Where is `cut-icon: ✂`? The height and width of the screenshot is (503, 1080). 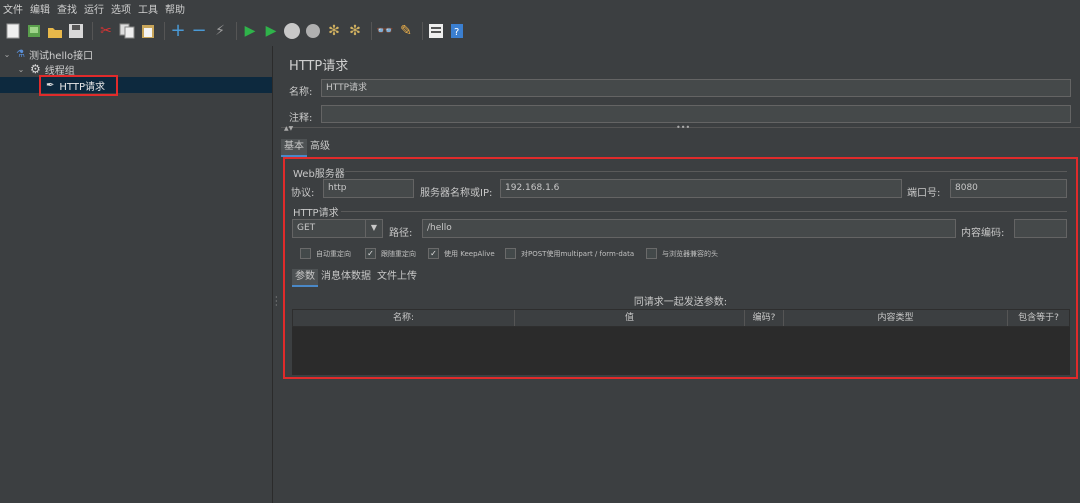 cut-icon: ✂ is located at coordinates (106, 31).